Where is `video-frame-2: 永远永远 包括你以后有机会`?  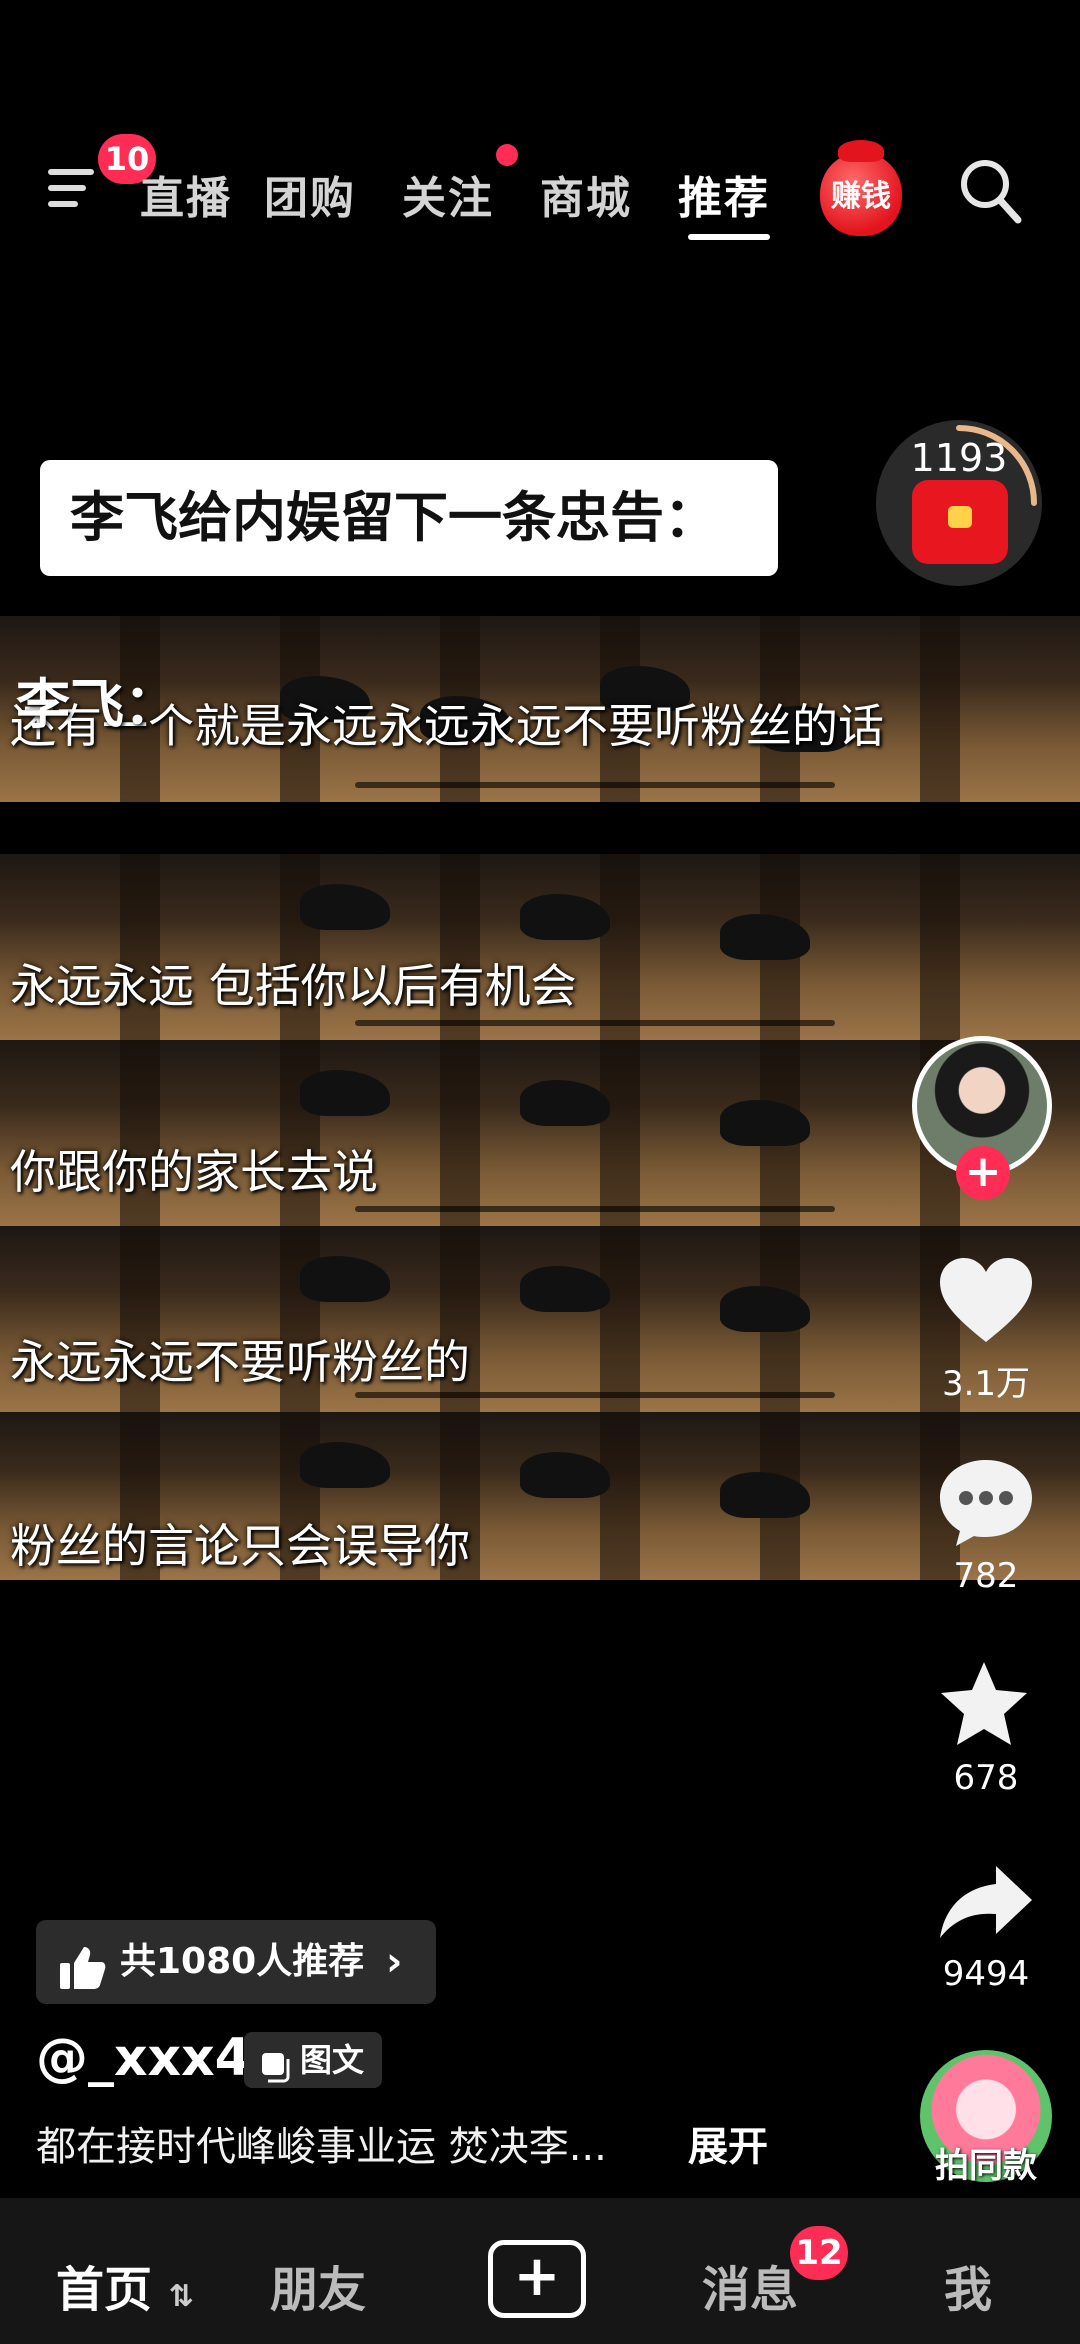 video-frame-2: 永远永远 包括你以后有机会 is located at coordinates (540, 947).